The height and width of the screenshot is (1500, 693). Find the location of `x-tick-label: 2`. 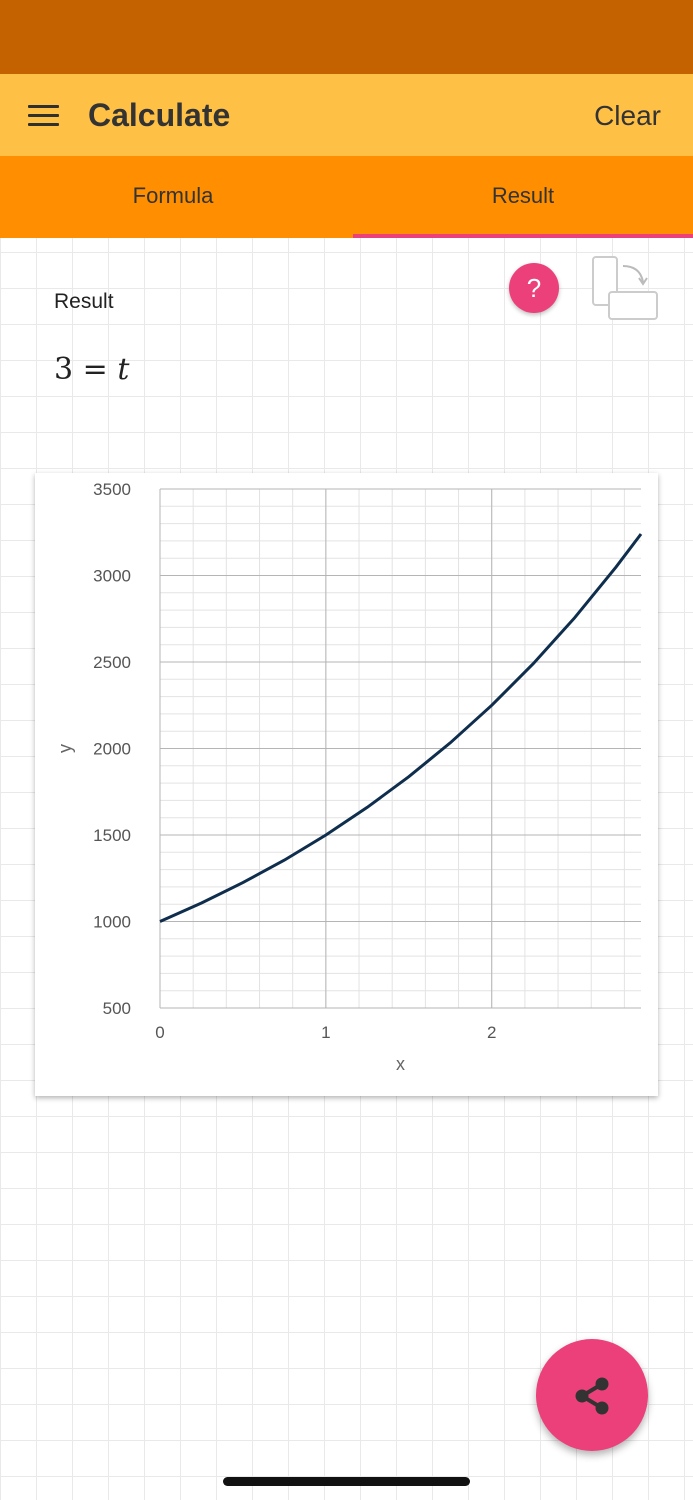

x-tick-label: 2 is located at coordinates (491, 1032).